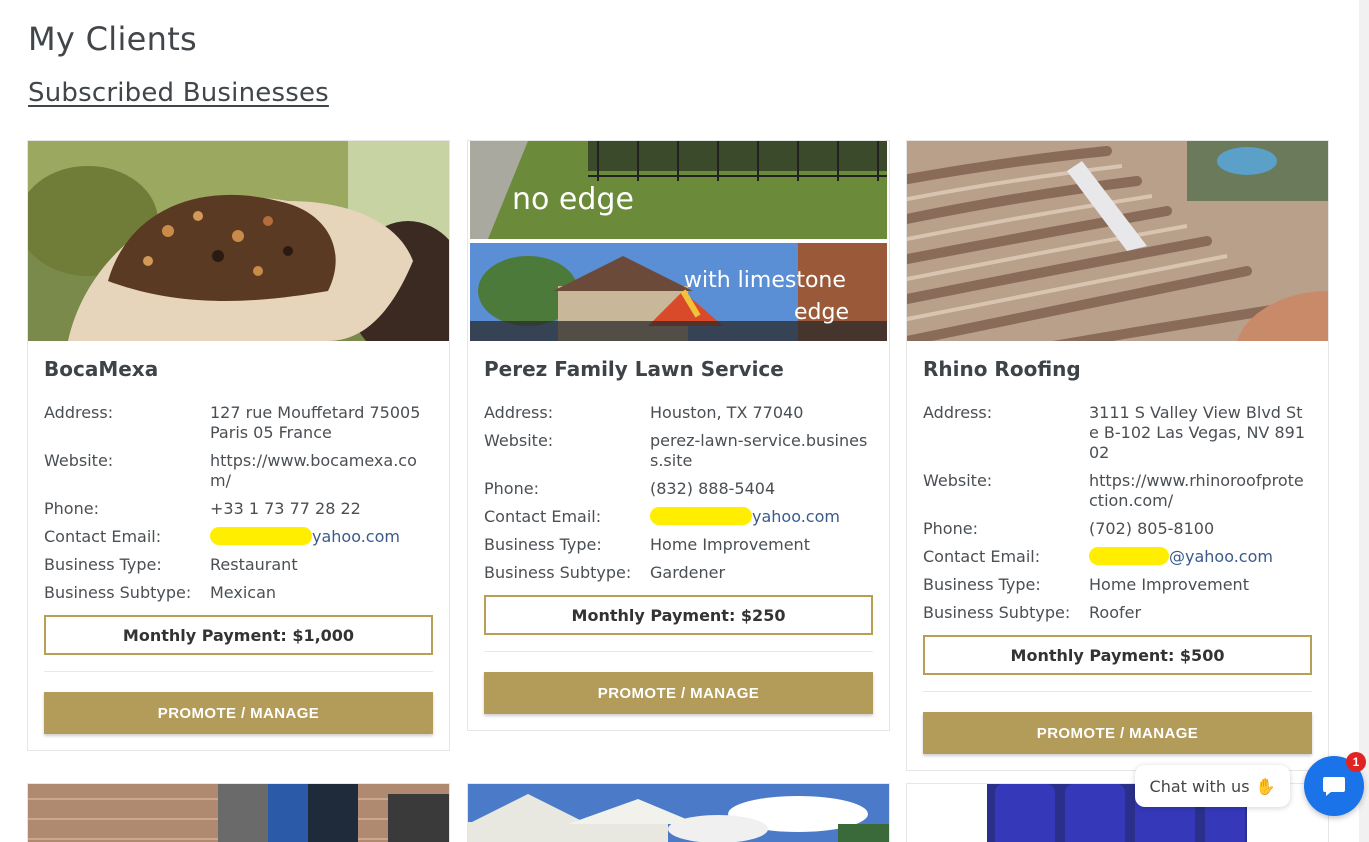 The height and width of the screenshot is (842, 1369). I want to click on business-image-bocamexa, so click(238, 241).